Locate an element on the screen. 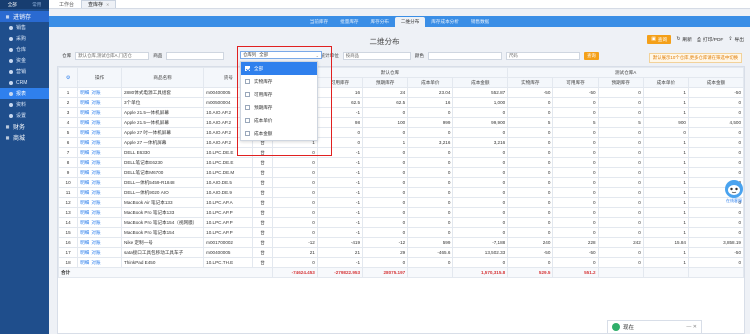  settings-header: ⚙ is located at coordinates (68, 77).